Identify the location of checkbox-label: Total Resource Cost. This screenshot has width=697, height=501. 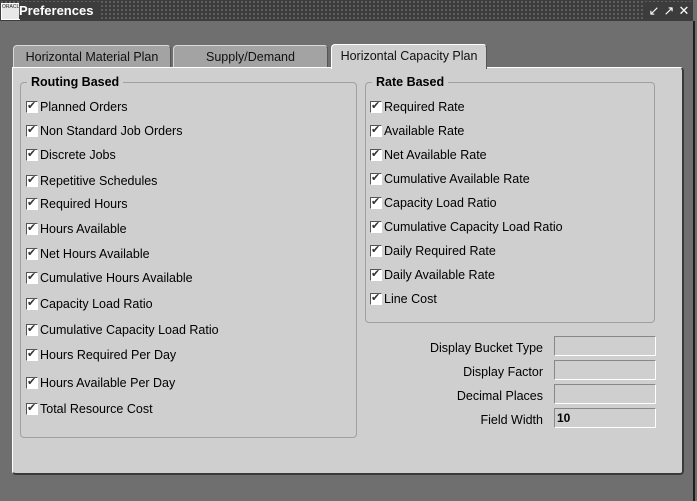
(96, 409).